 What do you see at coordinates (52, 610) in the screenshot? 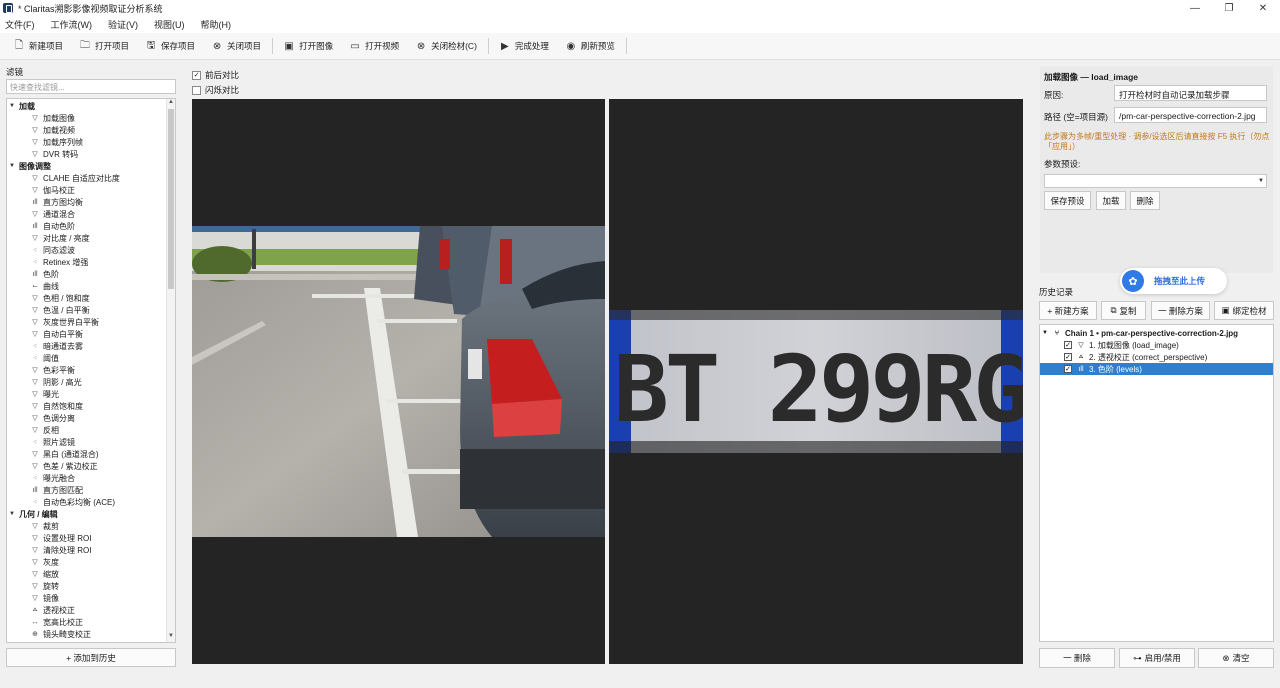
I see `filter-item: ⩟ 透视校正` at bounding box center [52, 610].